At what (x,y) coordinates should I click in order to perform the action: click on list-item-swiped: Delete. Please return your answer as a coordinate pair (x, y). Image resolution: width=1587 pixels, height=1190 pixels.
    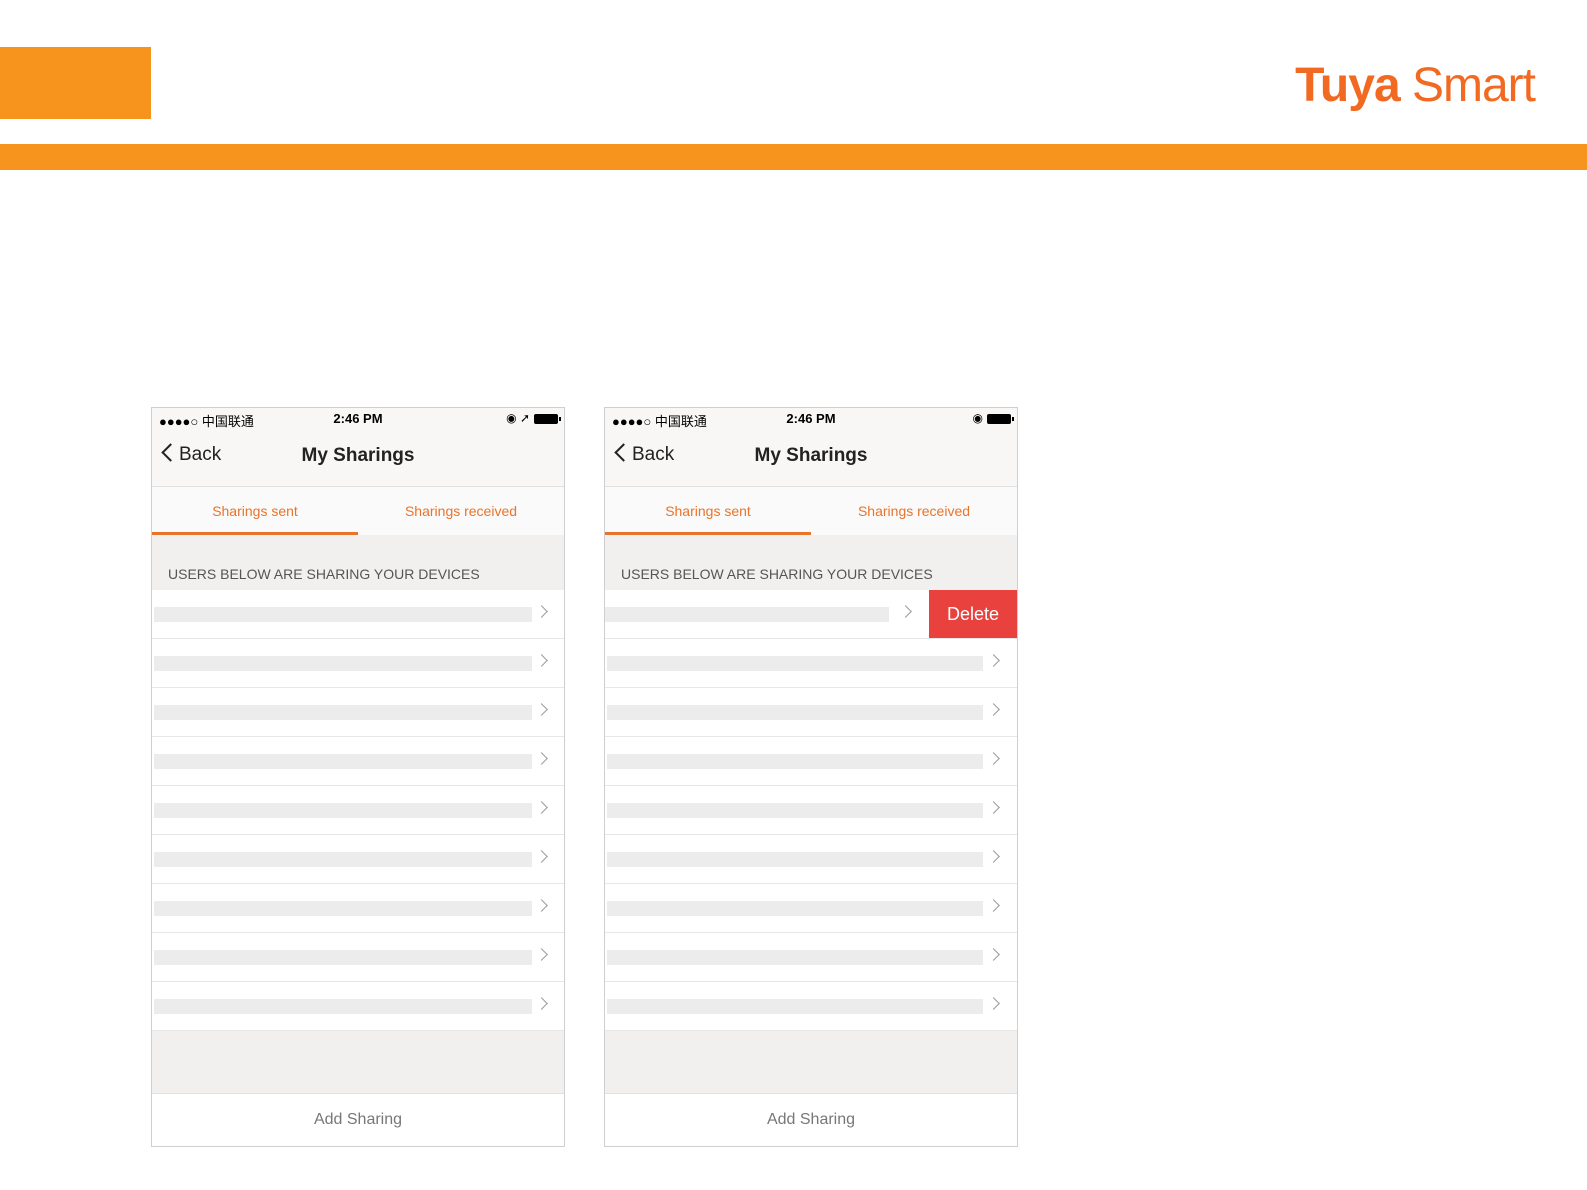
    Looking at the image, I should click on (811, 614).